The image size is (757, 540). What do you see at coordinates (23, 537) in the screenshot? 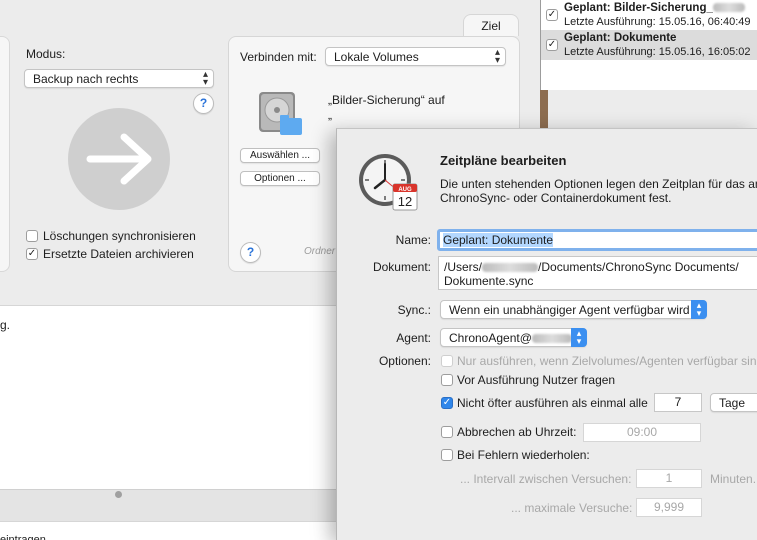
I see `log-bottom-text: eintragen` at bounding box center [23, 537].